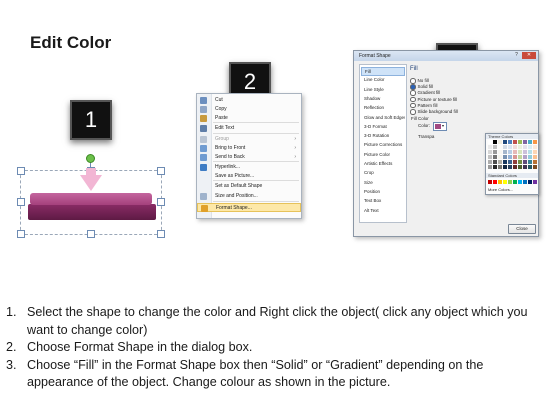 The image size is (560, 420). Describe the element at coordinates (249, 139) in the screenshot. I see `menu-item-group: Group ›` at that location.